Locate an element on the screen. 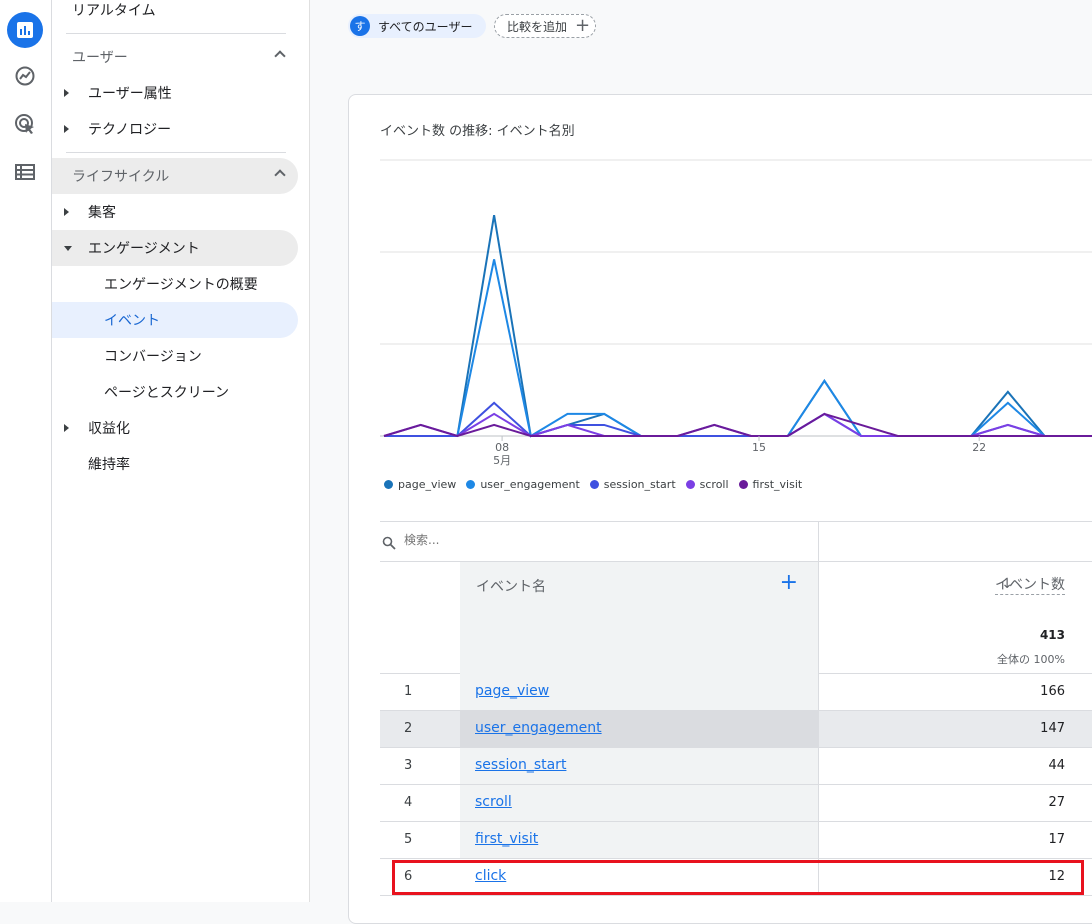 The image size is (1092, 924). x-tick-label: 15 is located at coordinates (759, 447).